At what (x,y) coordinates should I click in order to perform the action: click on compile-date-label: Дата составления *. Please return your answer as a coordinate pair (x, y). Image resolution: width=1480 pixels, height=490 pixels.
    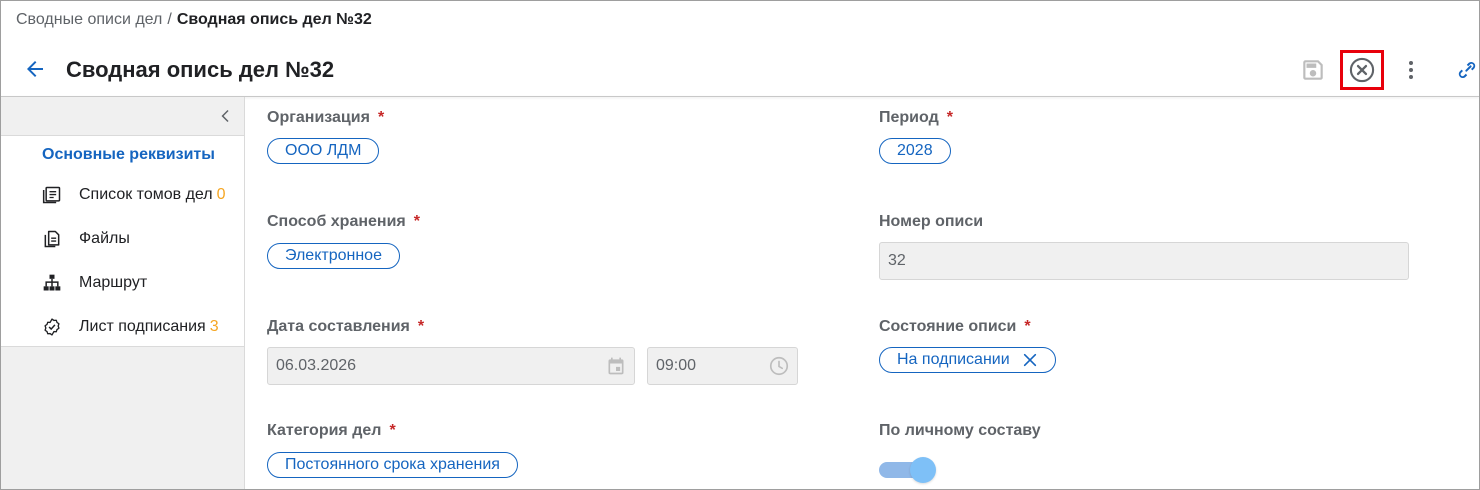
    Looking at the image, I should click on (346, 326).